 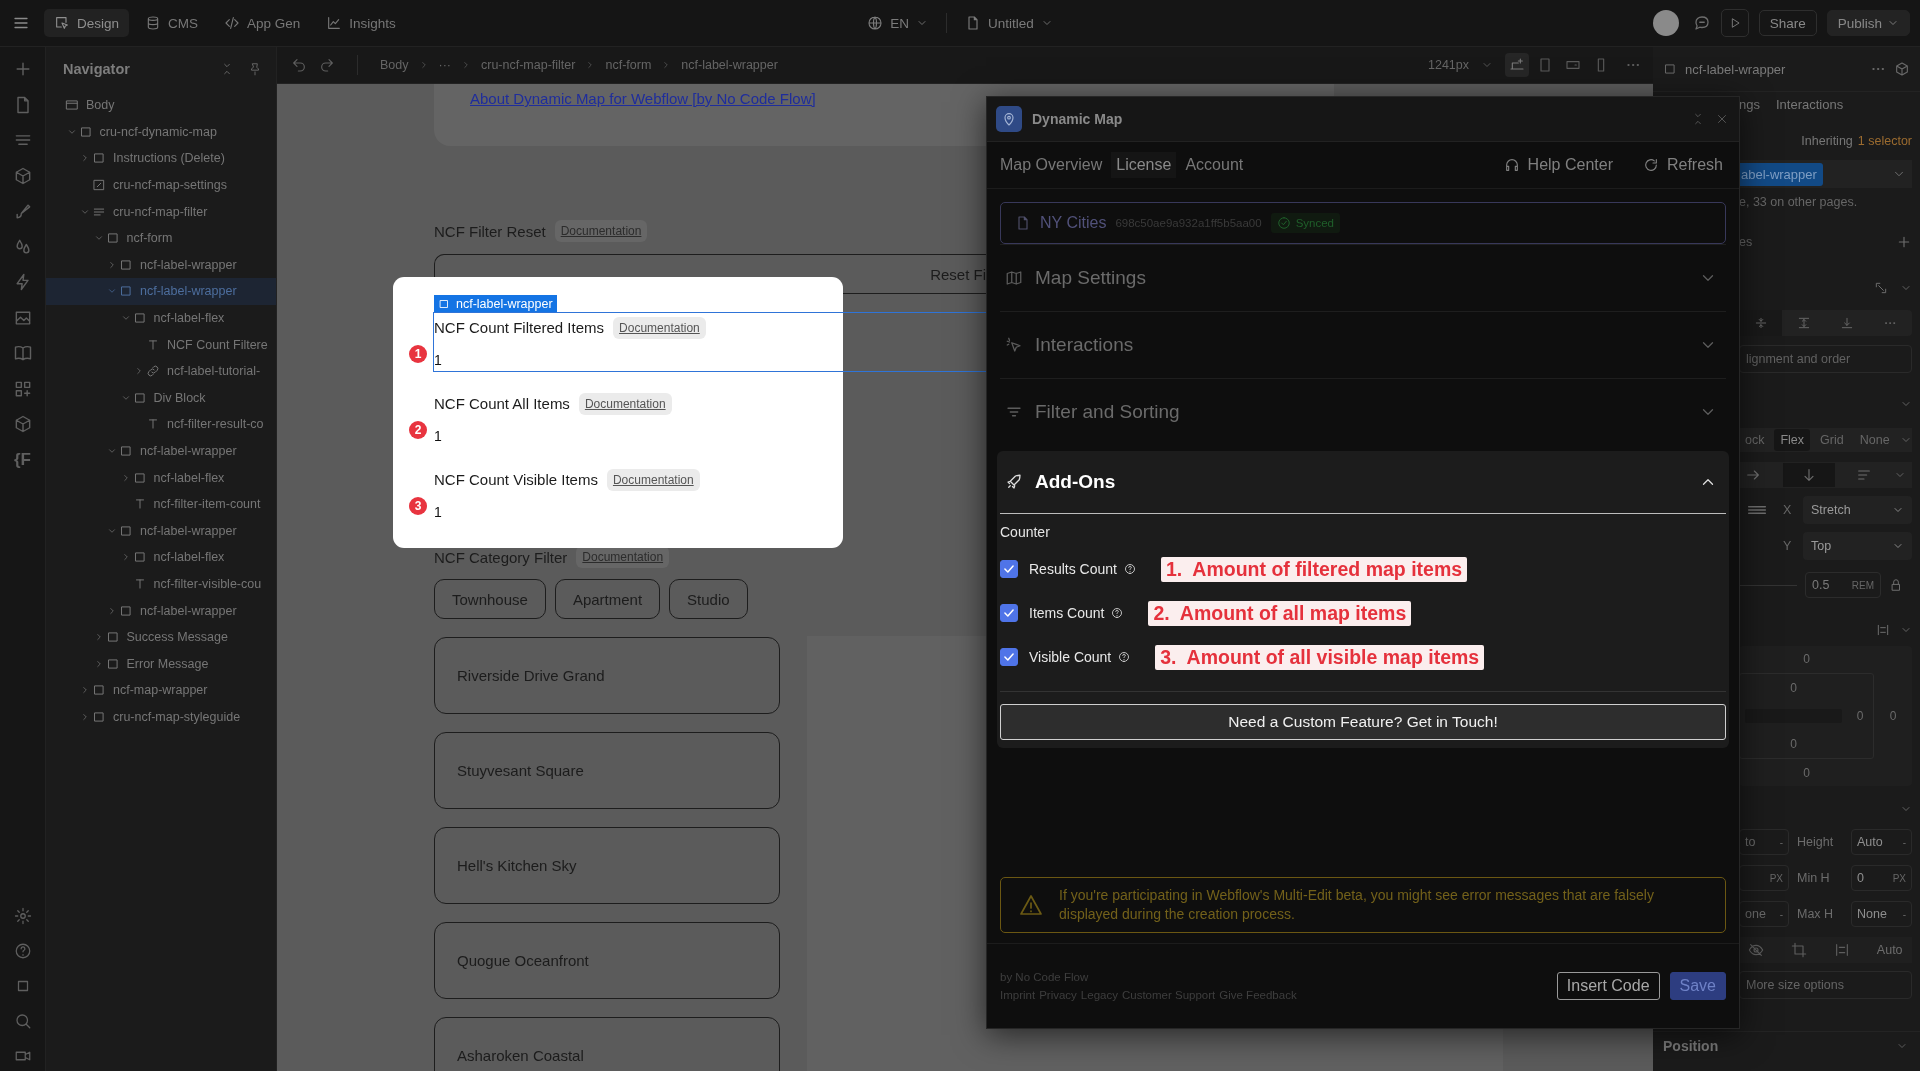 I want to click on panel-tab: ngs, so click(x=1749, y=104).